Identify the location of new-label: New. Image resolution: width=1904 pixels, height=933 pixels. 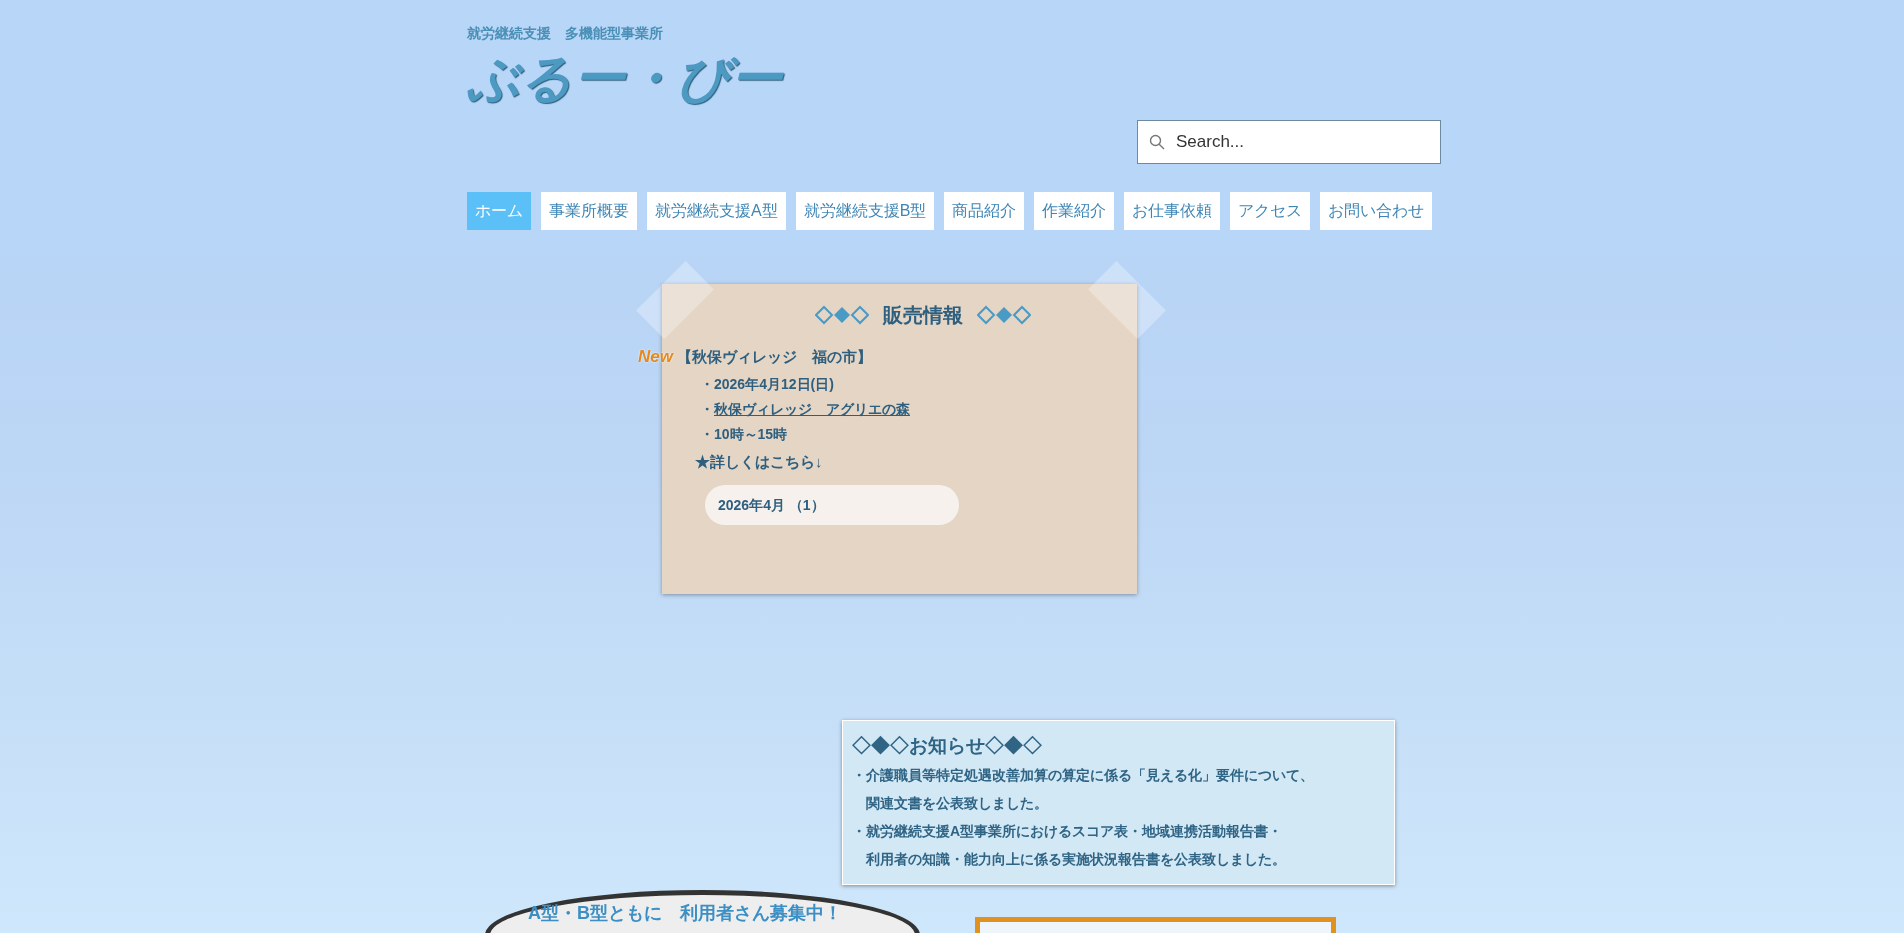
(655, 357).